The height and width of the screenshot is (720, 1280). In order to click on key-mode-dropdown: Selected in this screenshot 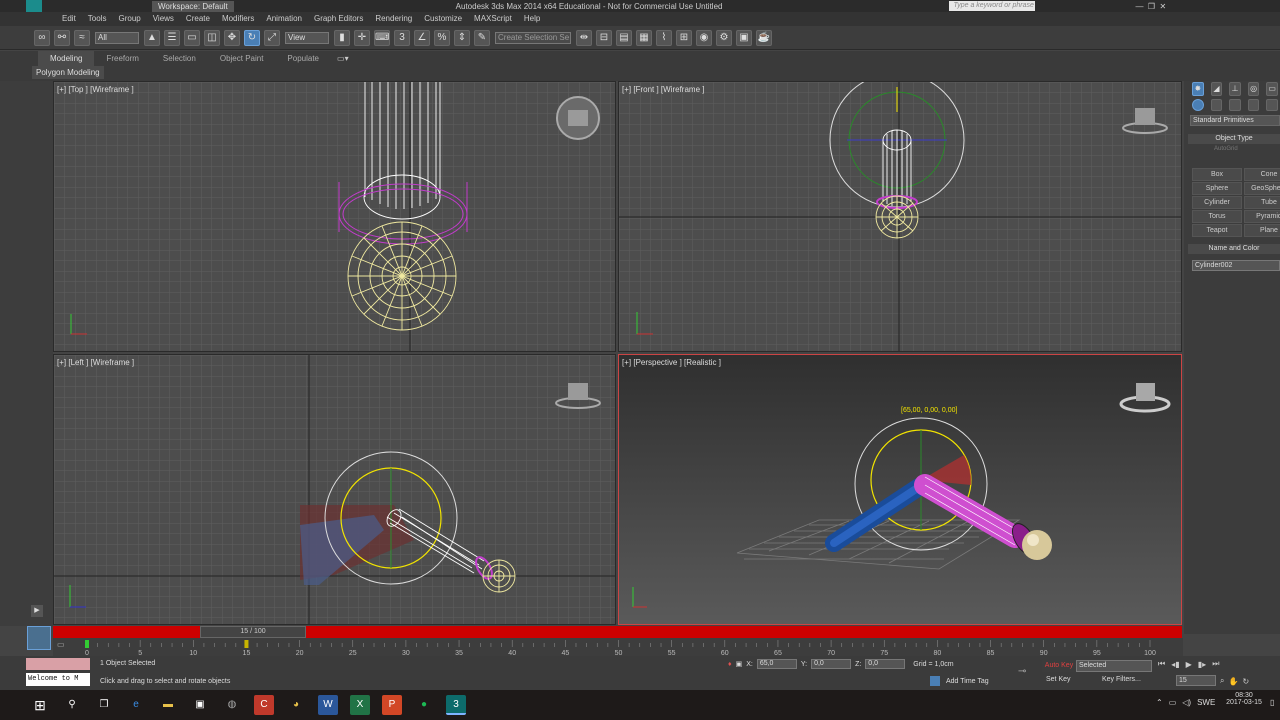, I will do `click(1114, 666)`.